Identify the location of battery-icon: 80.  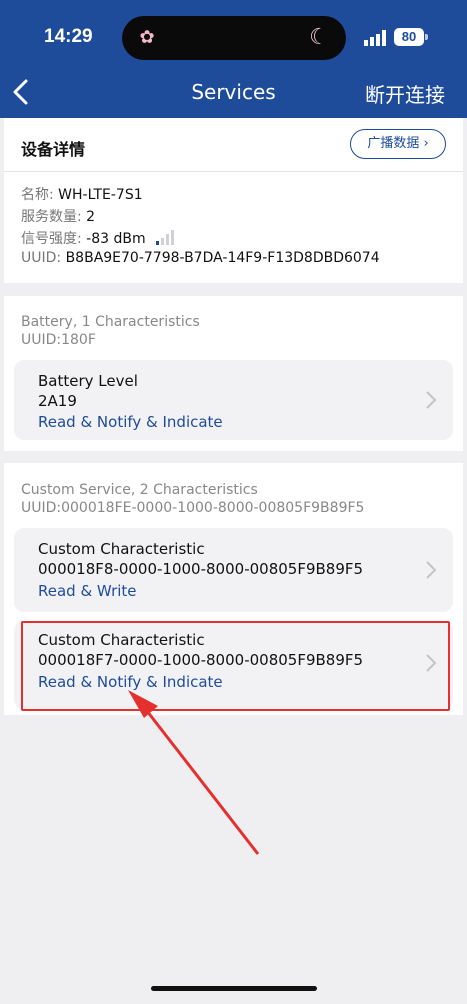
(409, 37).